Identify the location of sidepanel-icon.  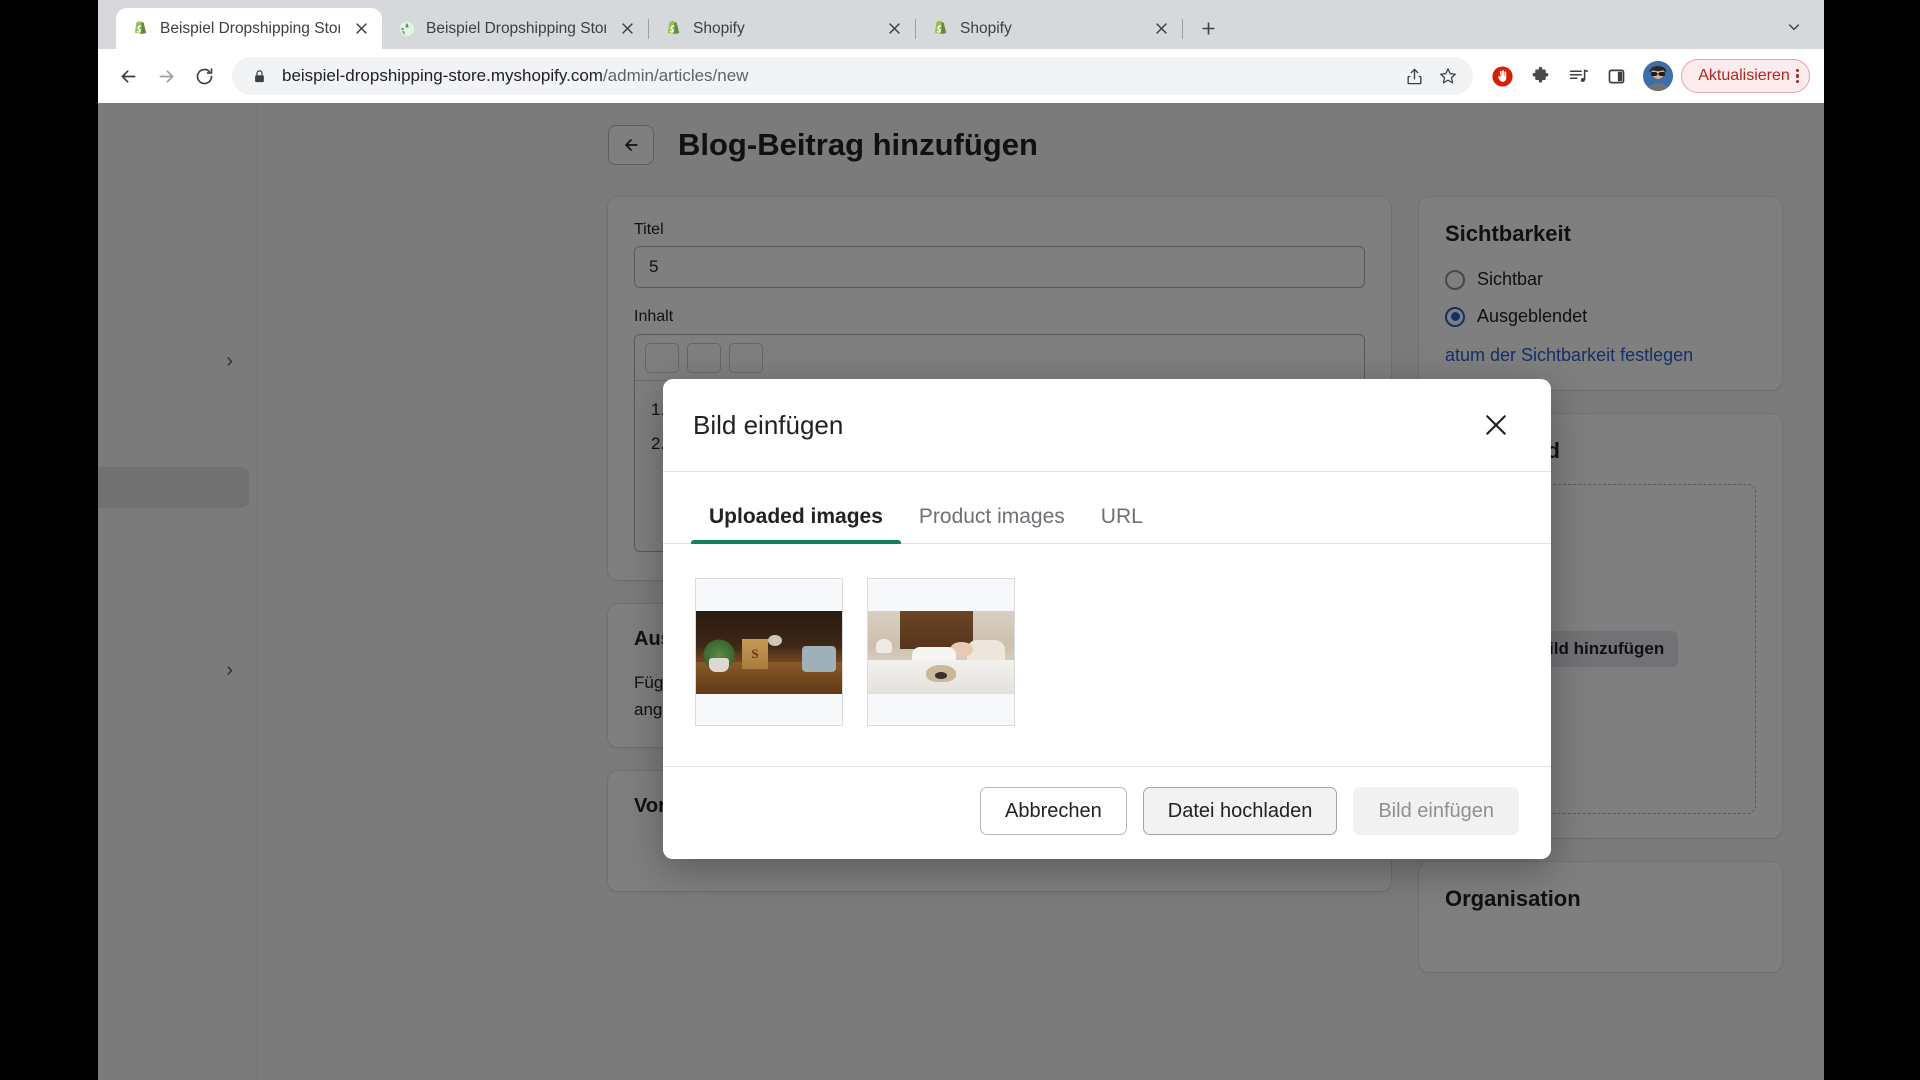
(1616, 76).